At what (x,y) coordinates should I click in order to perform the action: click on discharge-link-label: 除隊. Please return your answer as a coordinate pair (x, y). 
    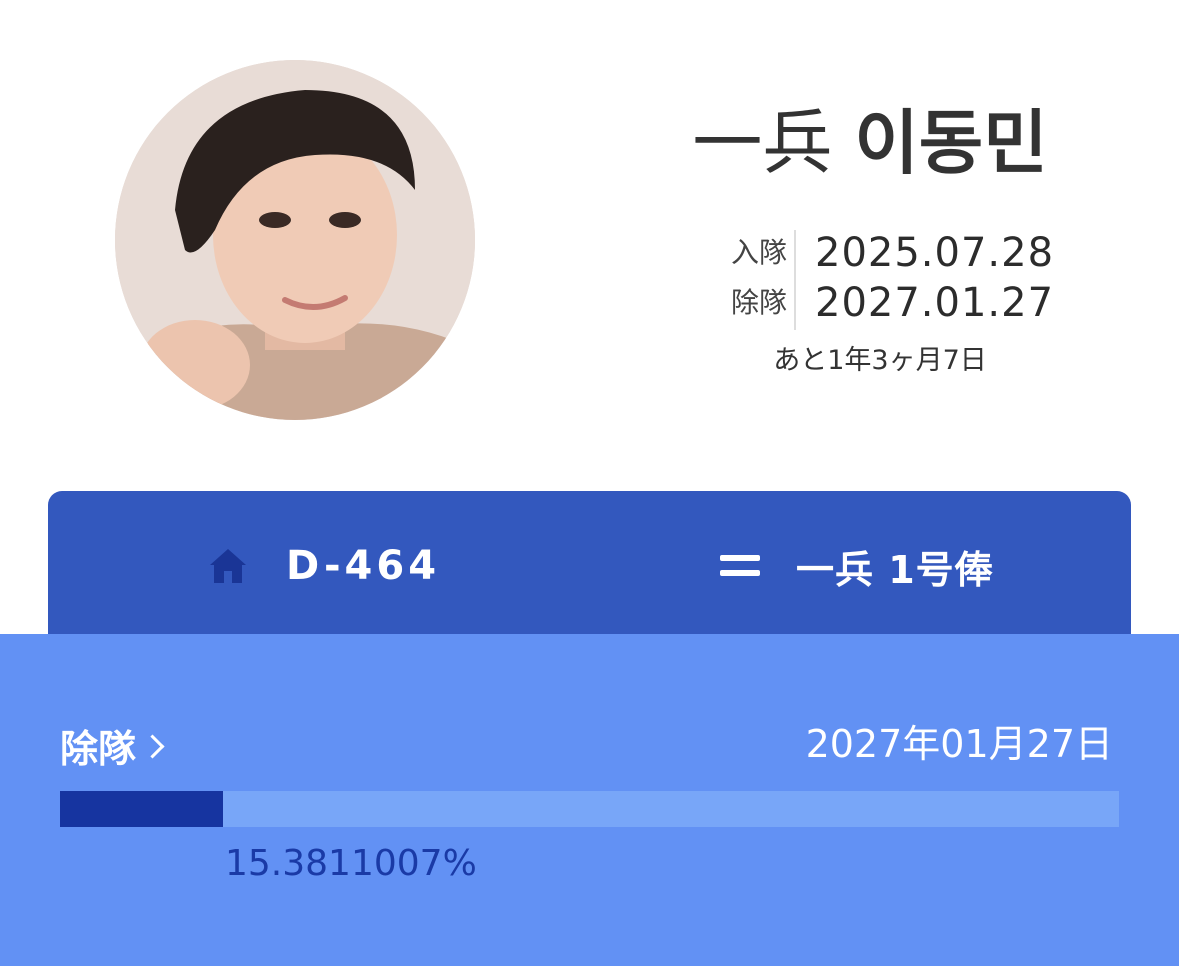
    Looking at the image, I should click on (98, 749).